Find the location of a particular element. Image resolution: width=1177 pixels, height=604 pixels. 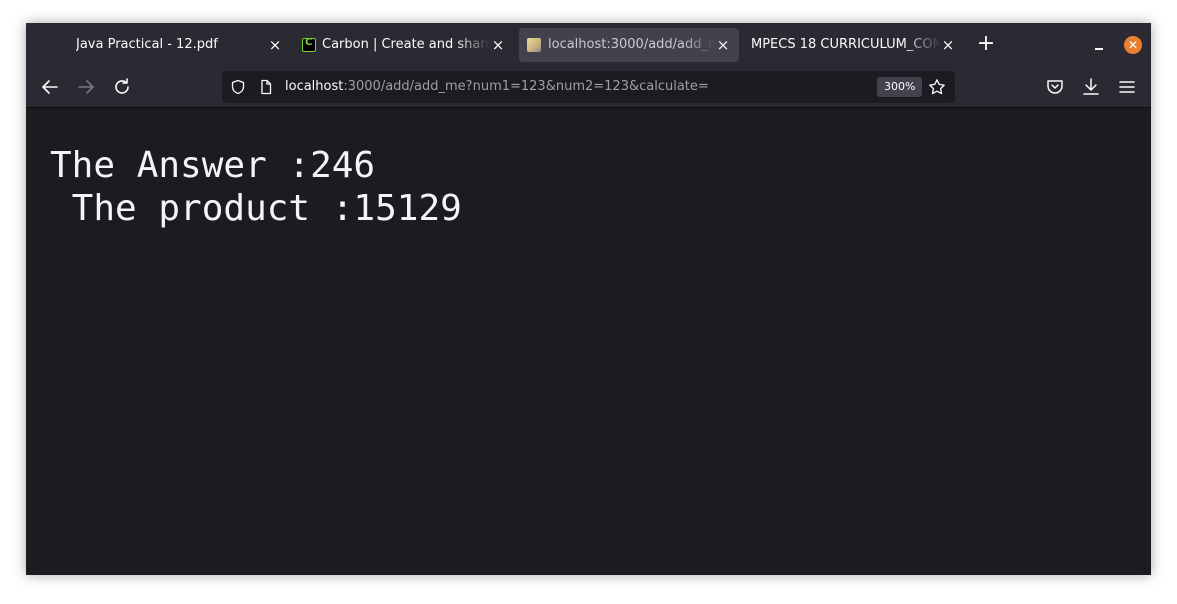

tab-mpecs-curriculum: MPECS 18 CURRICULUM_COMPUTER × is located at coordinates (854, 45).